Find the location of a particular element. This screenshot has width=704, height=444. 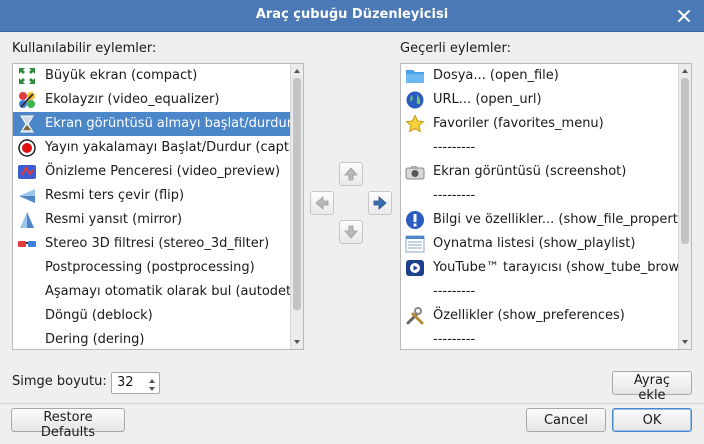

arrow-up-icon is located at coordinates (351, 174).